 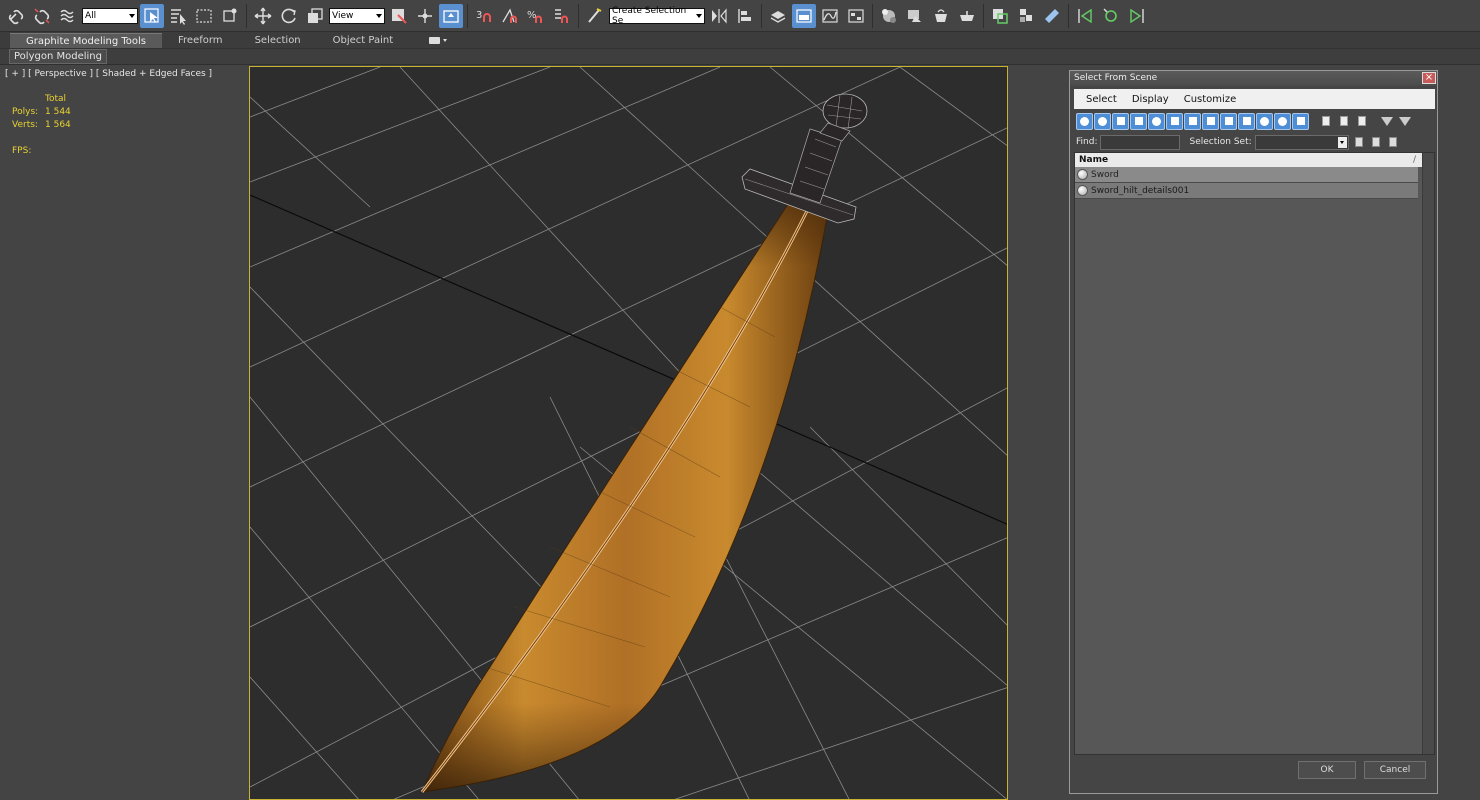 What do you see at coordinates (68, 16) in the screenshot?
I see `bind-space-warp-icon` at bounding box center [68, 16].